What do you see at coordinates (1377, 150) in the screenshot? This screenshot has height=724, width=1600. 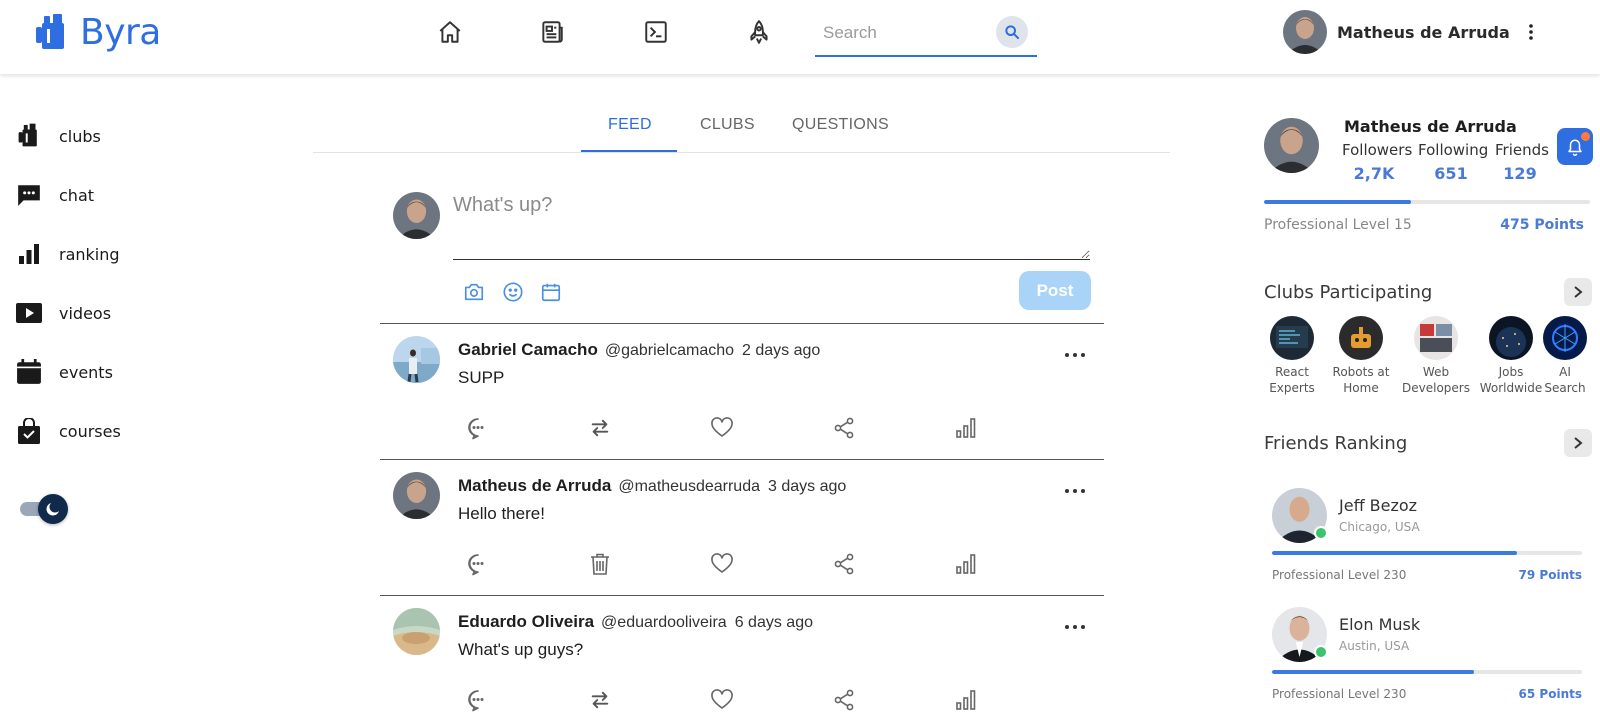 I see `stat-label: Followers` at bounding box center [1377, 150].